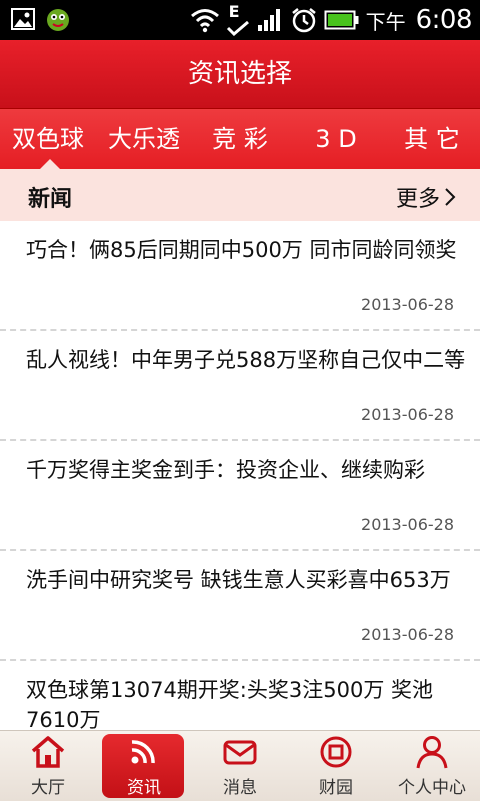 This screenshot has width=480, height=801. Describe the element at coordinates (336, 139) in the screenshot. I see `tab-3d: 3 D` at that location.